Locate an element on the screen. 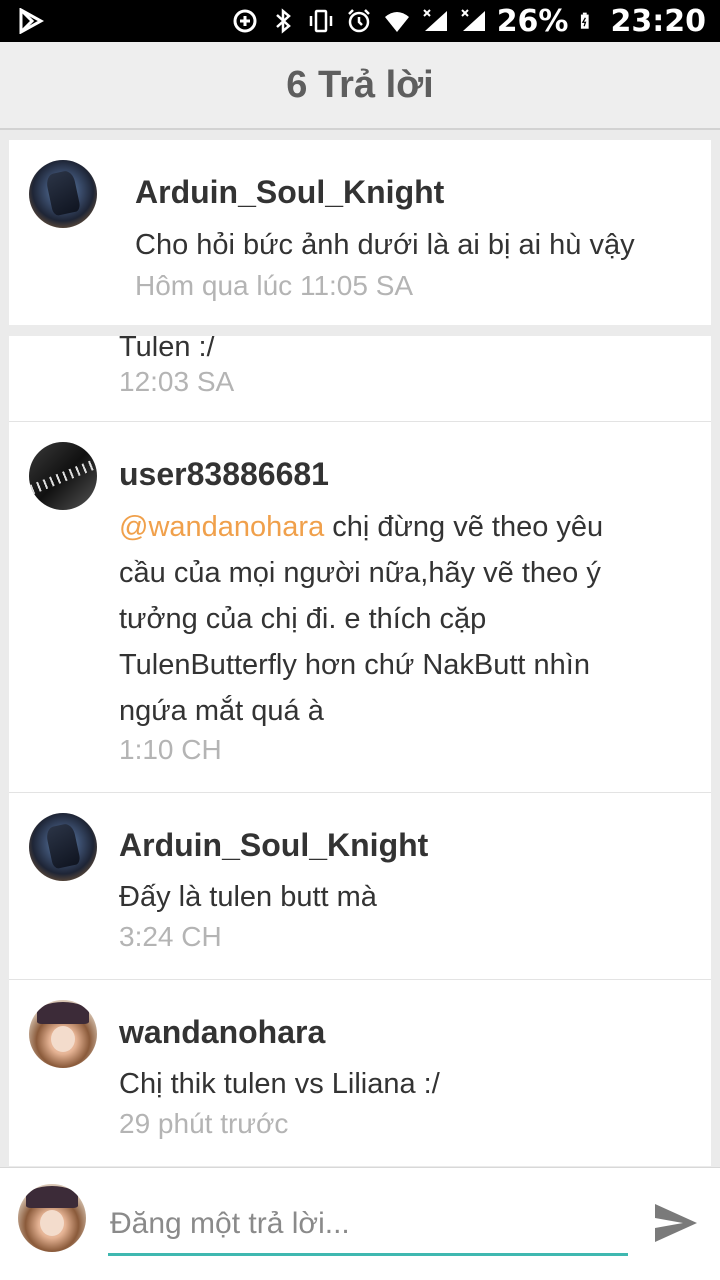 Image resolution: width=720 pixels, height=1280 pixels. post-time: Hôm qua lúc 11:05 SA is located at coordinates (274, 285).